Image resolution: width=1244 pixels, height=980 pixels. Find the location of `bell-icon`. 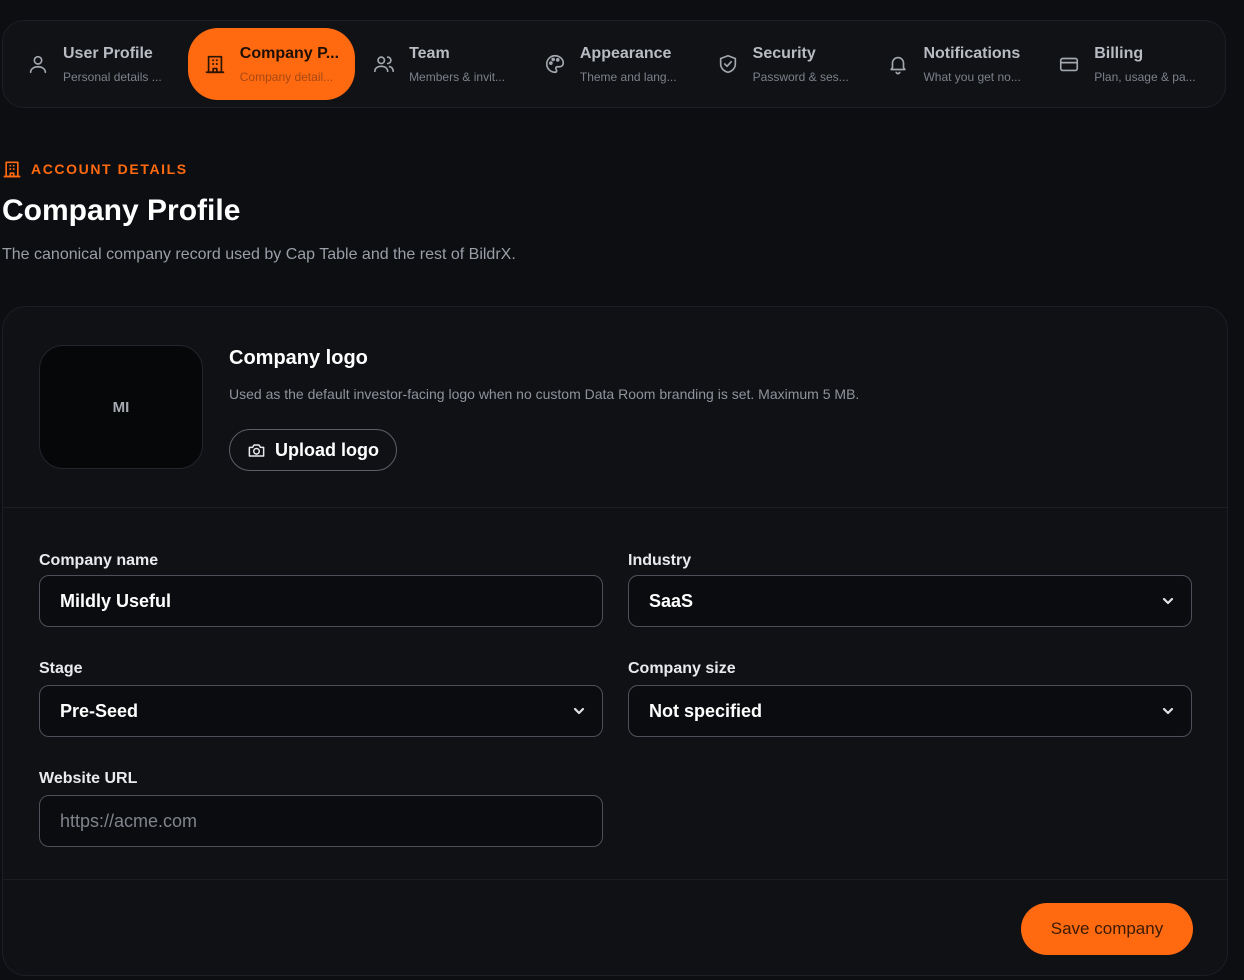

bell-icon is located at coordinates (898, 64).